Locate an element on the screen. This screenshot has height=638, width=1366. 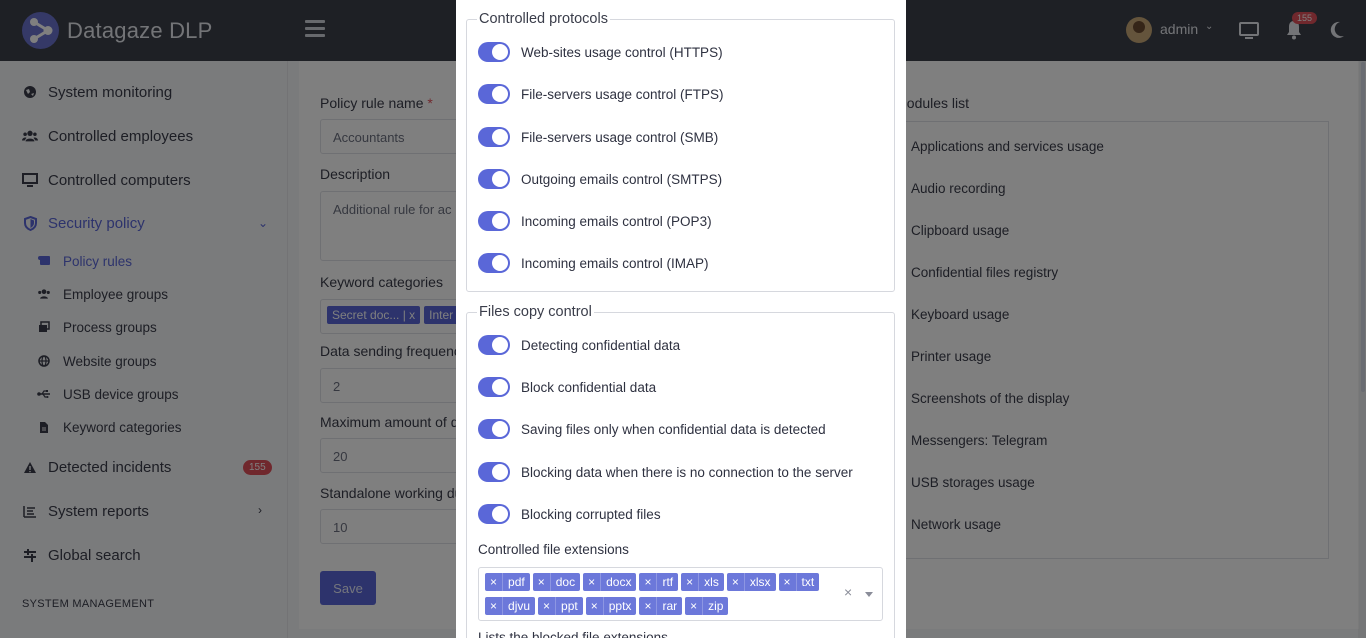
toggle-row-block-confidential: Block confidential data is located at coordinates (567, 387).